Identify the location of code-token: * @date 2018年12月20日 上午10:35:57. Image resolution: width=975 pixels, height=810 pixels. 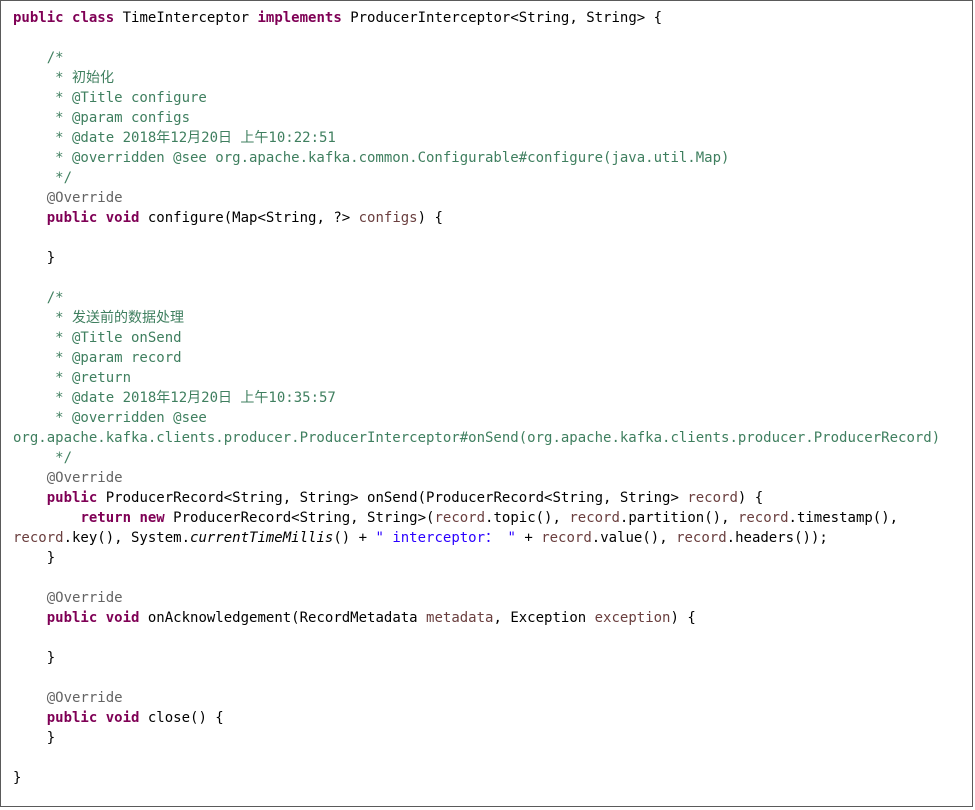
(174, 398).